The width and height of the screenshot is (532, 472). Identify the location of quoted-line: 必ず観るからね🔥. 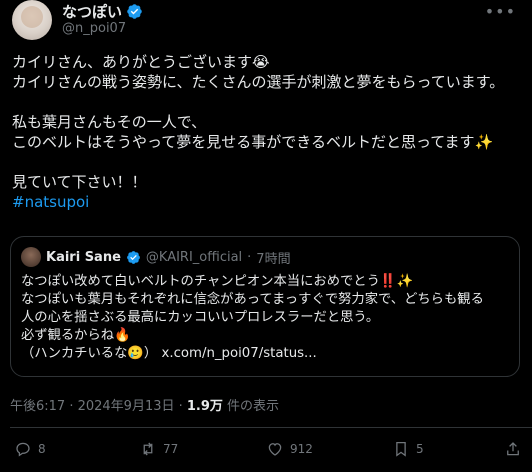
(76, 335).